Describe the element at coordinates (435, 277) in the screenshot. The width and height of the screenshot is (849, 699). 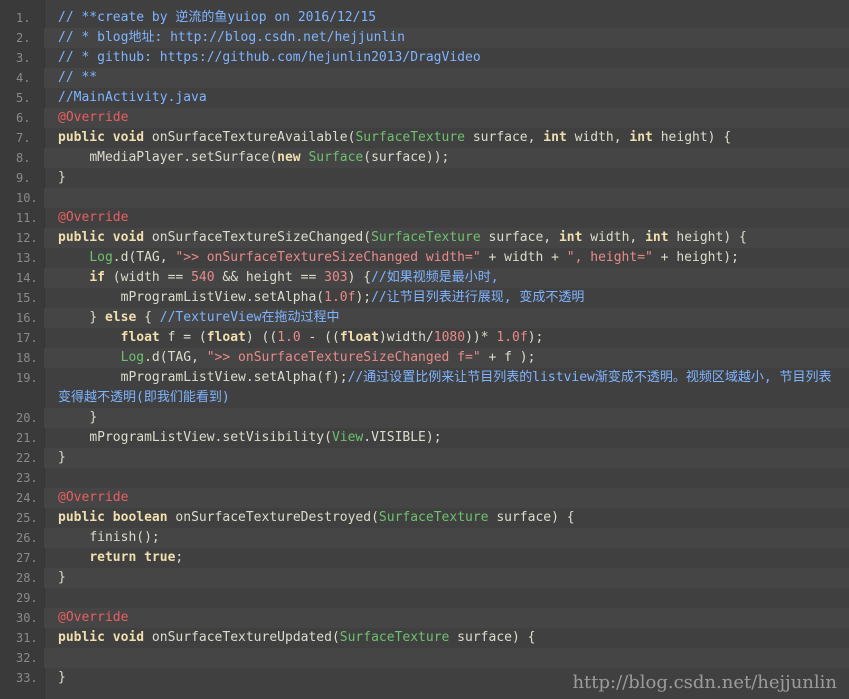
I see `code-token: //如果视频是最小时,` at that location.